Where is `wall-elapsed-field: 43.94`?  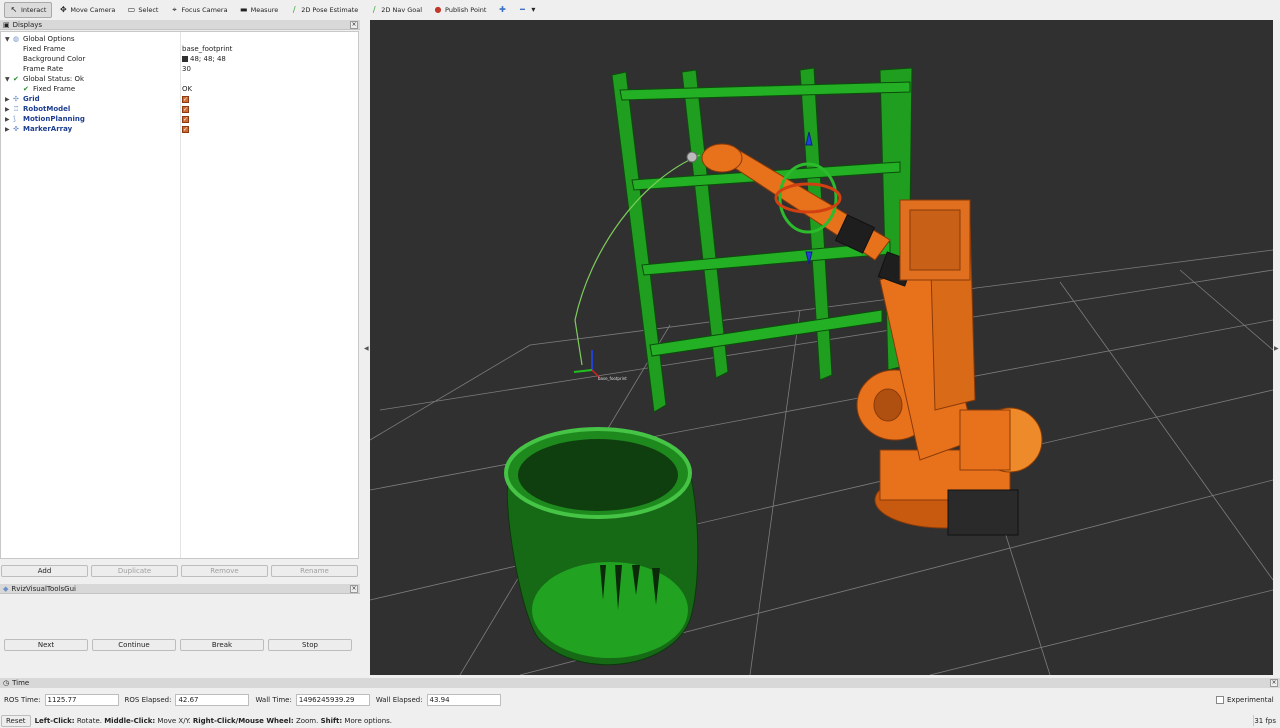
wall-elapsed-field: 43.94 is located at coordinates (463, 700).